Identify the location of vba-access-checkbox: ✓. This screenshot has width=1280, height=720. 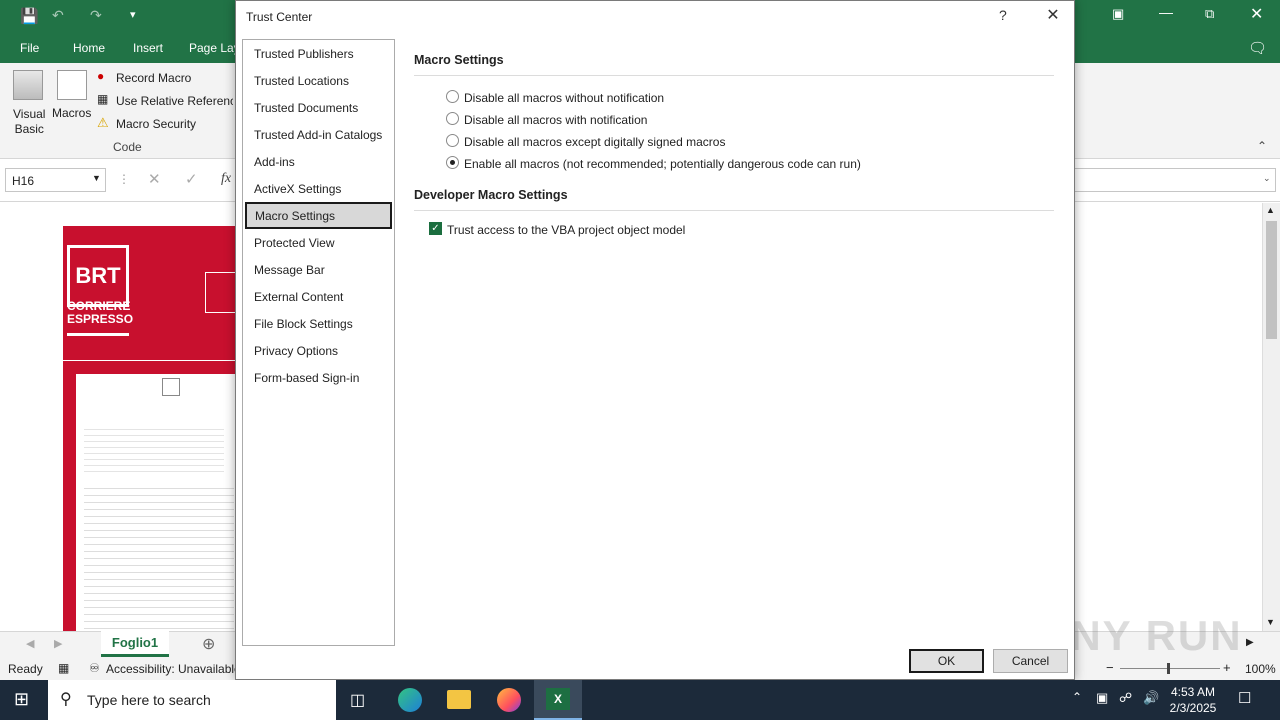
(435, 228).